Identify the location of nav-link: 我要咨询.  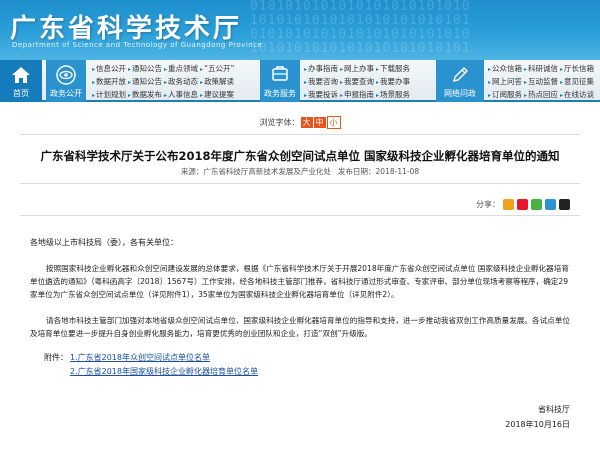
(321, 82).